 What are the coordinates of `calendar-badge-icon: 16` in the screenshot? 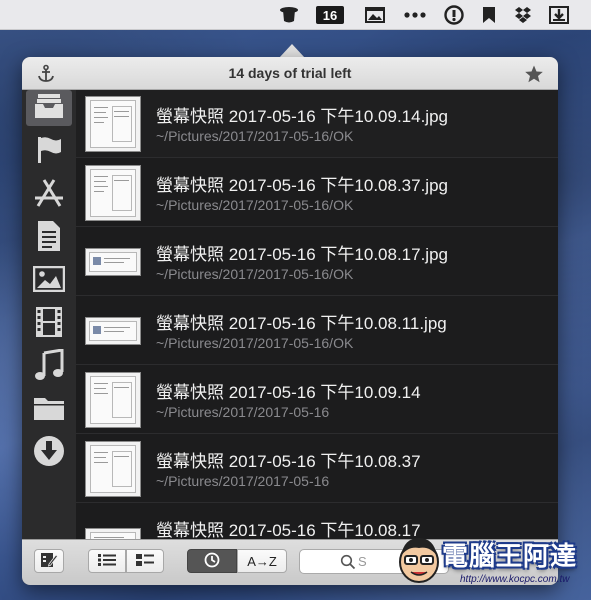 It's located at (330, 15).